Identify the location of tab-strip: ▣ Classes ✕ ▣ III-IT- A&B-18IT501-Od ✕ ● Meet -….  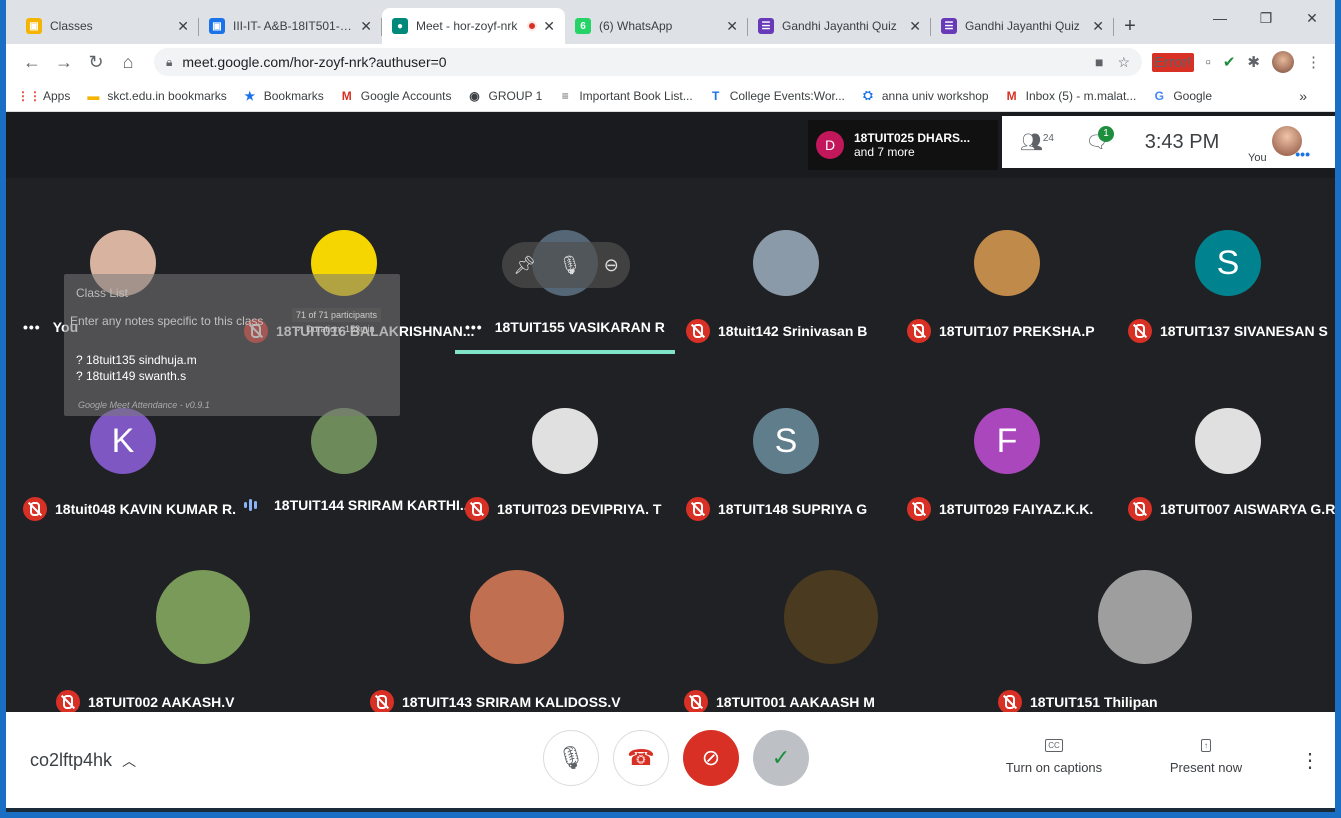
(670, 22).